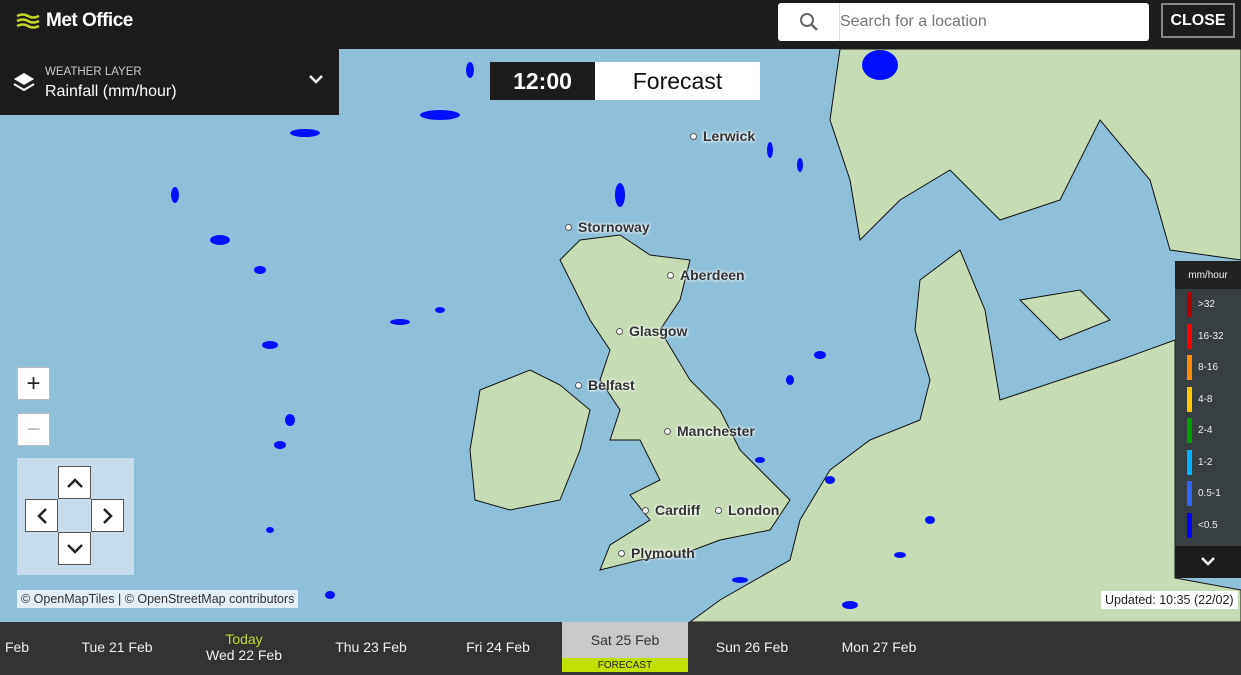 This screenshot has height=675, width=1241. I want to click on city-name: Manchester, so click(716, 431).